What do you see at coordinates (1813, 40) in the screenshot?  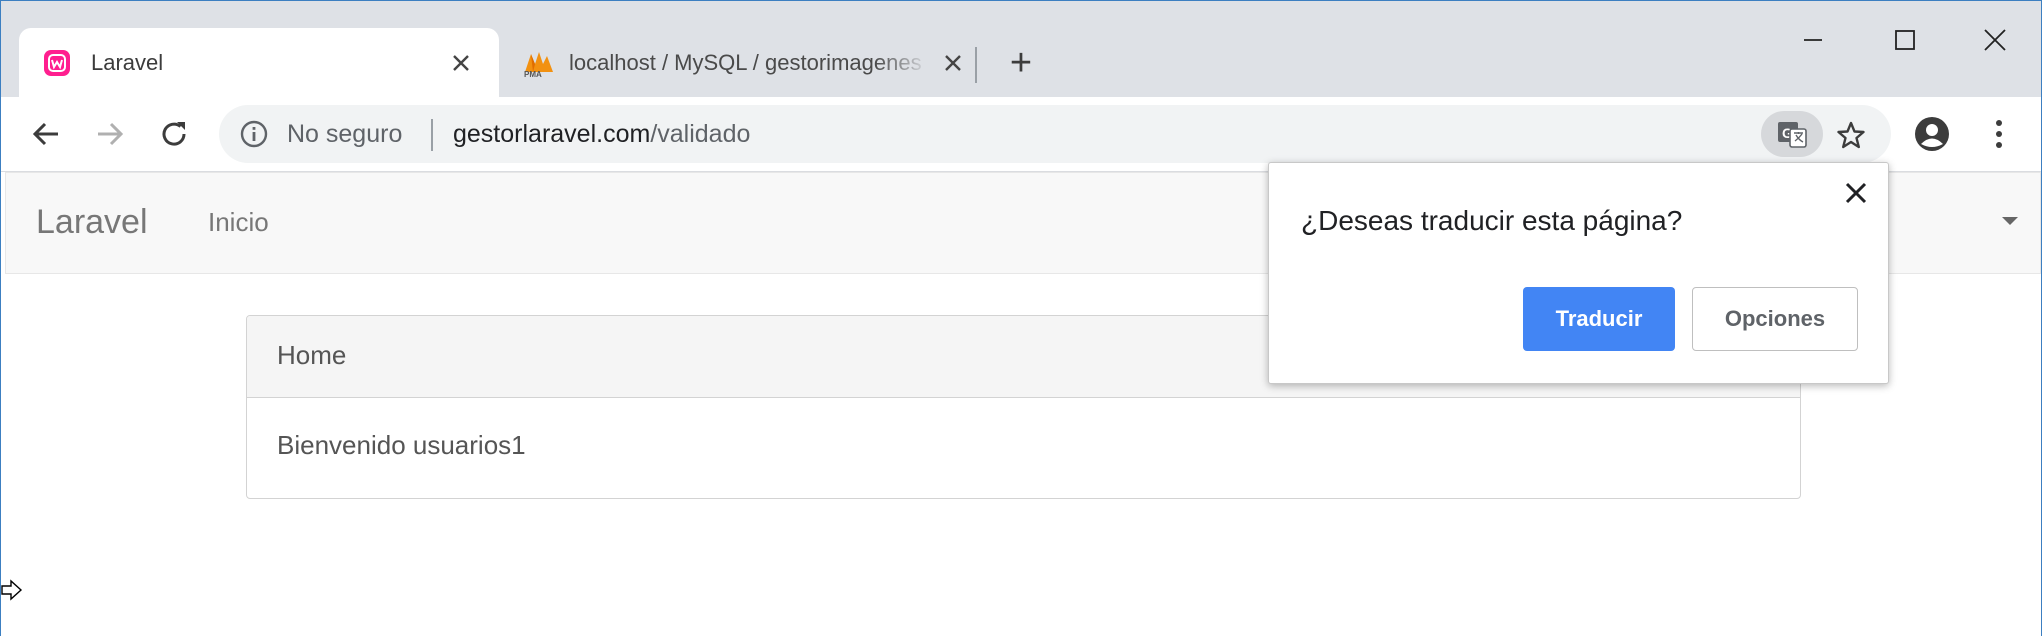 I see `minimize-button` at bounding box center [1813, 40].